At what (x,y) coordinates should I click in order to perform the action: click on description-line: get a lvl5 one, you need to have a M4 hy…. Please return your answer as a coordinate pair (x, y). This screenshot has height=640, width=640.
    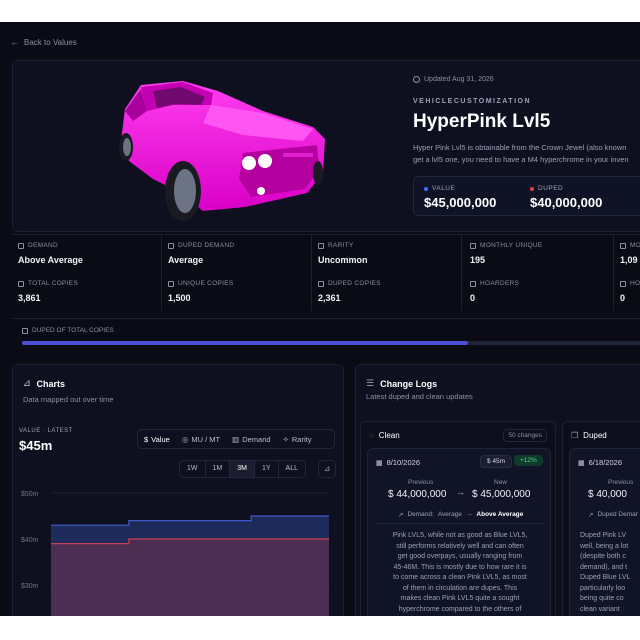
    Looking at the image, I should click on (521, 159).